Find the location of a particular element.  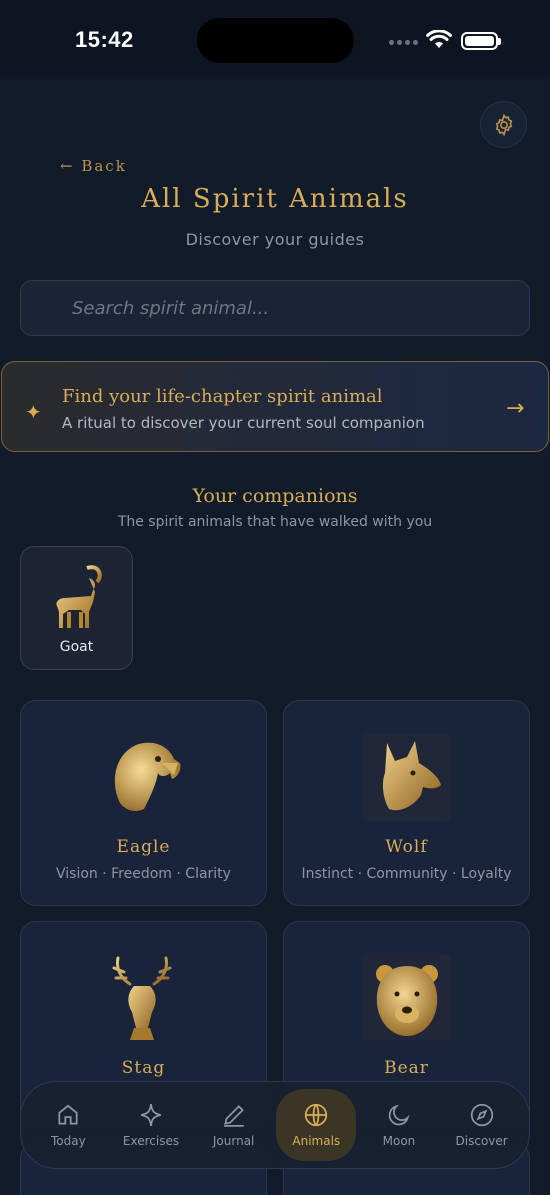

dynamic-island is located at coordinates (275, 40).